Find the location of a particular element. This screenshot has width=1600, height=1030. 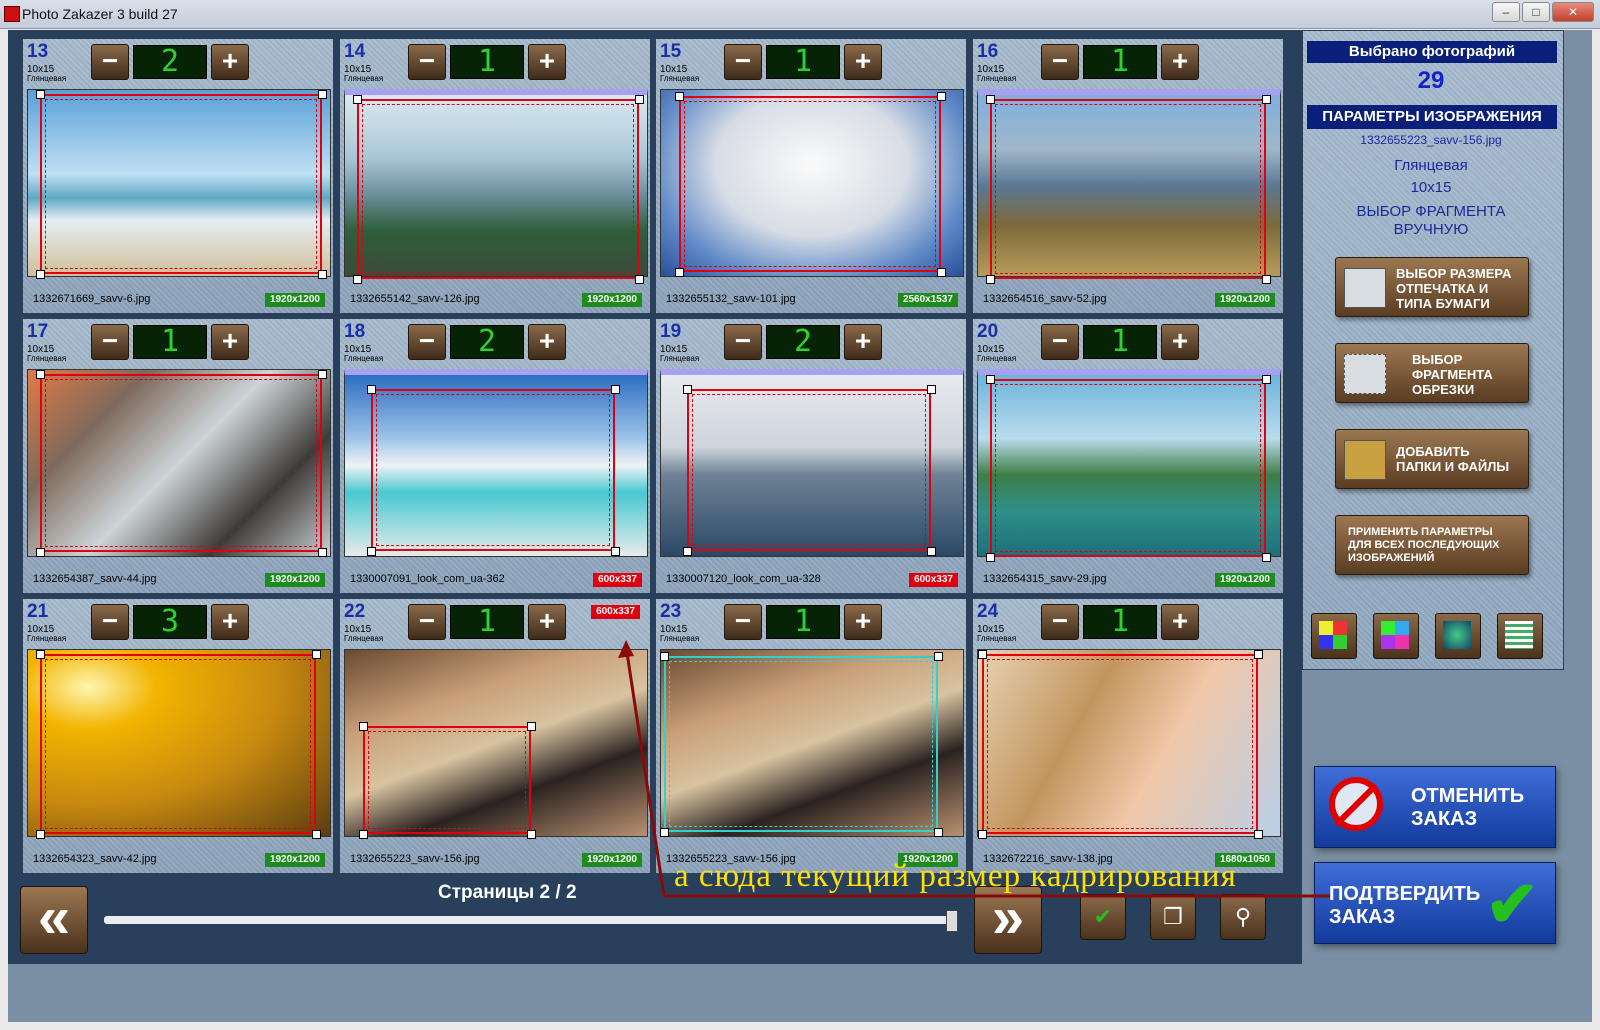

select-all-button: ✔ is located at coordinates (1103, 917).